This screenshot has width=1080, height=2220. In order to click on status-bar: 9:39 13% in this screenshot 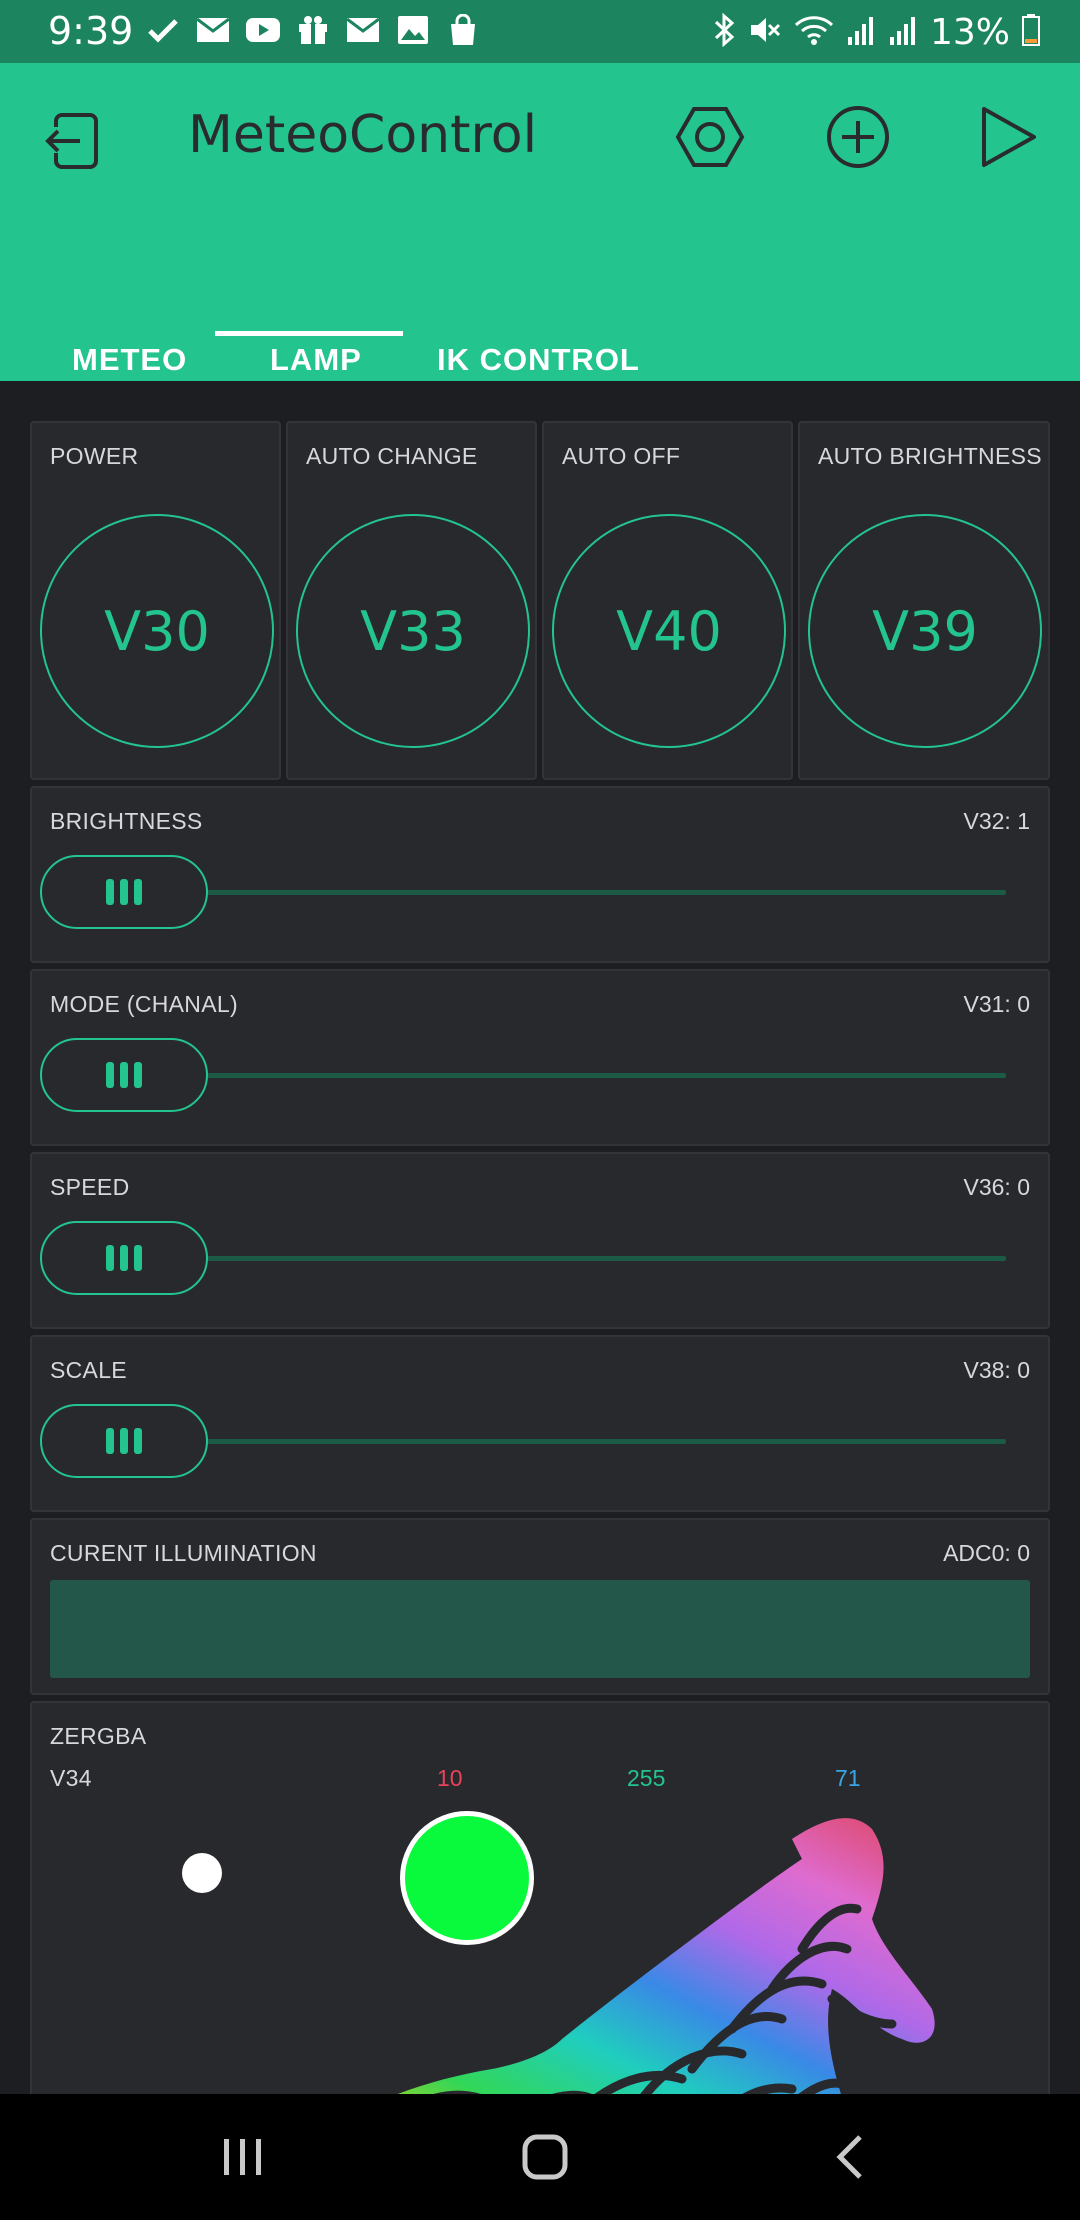, I will do `click(540, 31)`.